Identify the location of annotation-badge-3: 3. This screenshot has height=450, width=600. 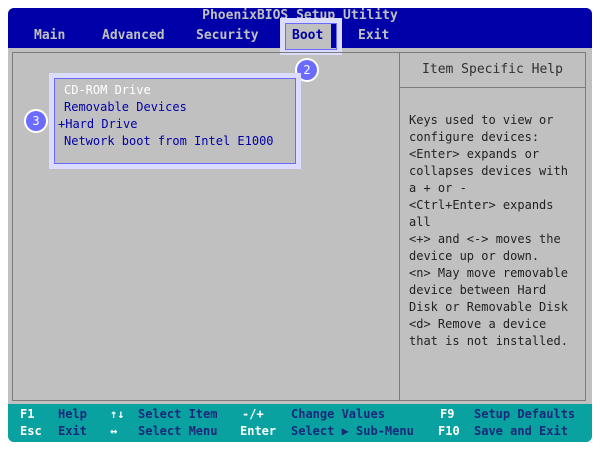
(36, 121).